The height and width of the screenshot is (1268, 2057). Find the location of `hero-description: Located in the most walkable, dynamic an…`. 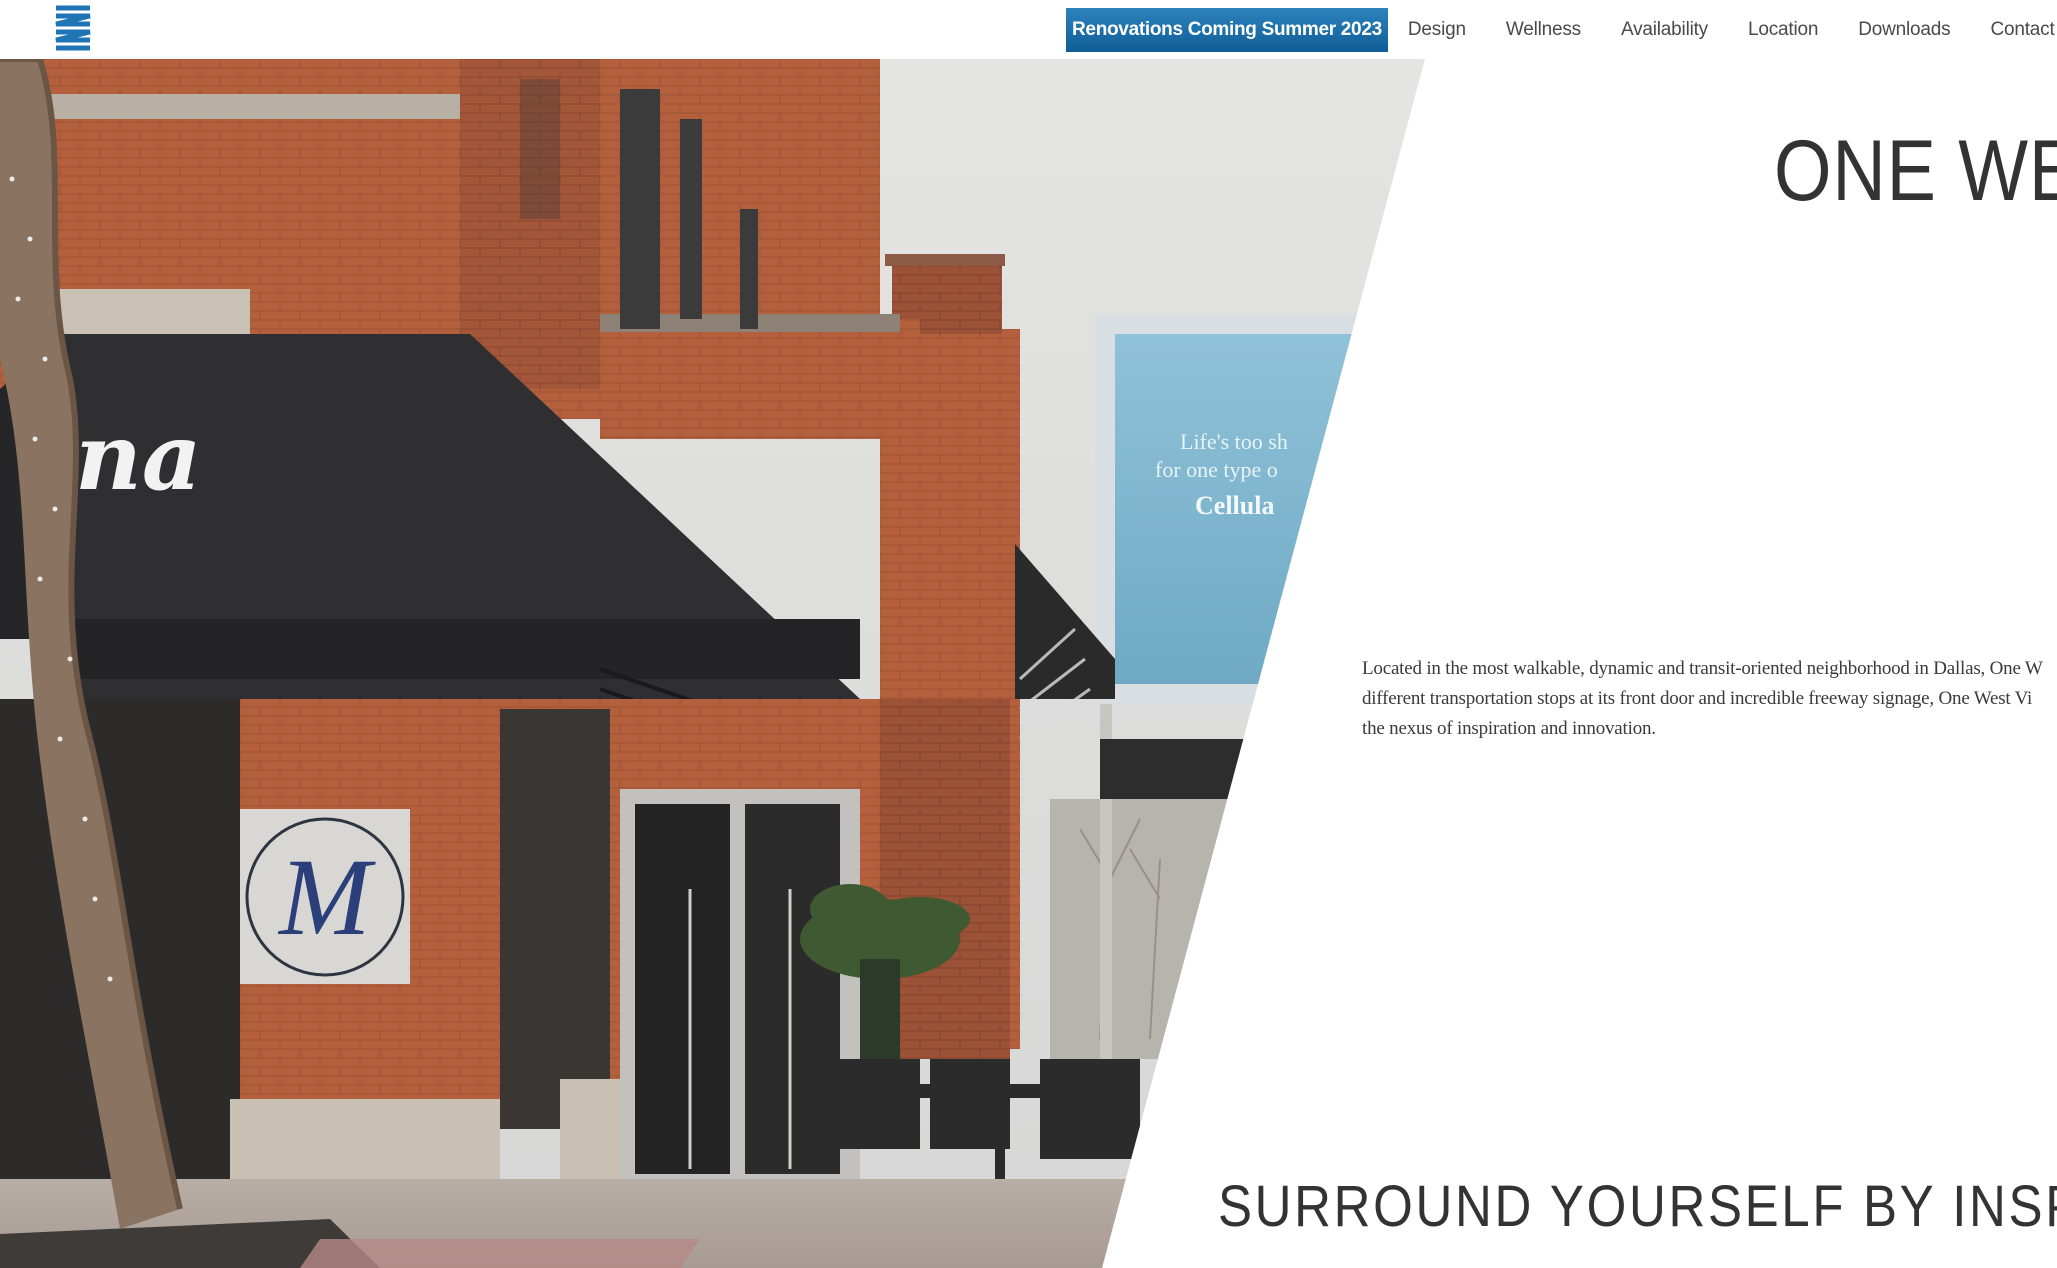

hero-description: Located in the most walkable, dynamic an… is located at coordinates (1709, 699).